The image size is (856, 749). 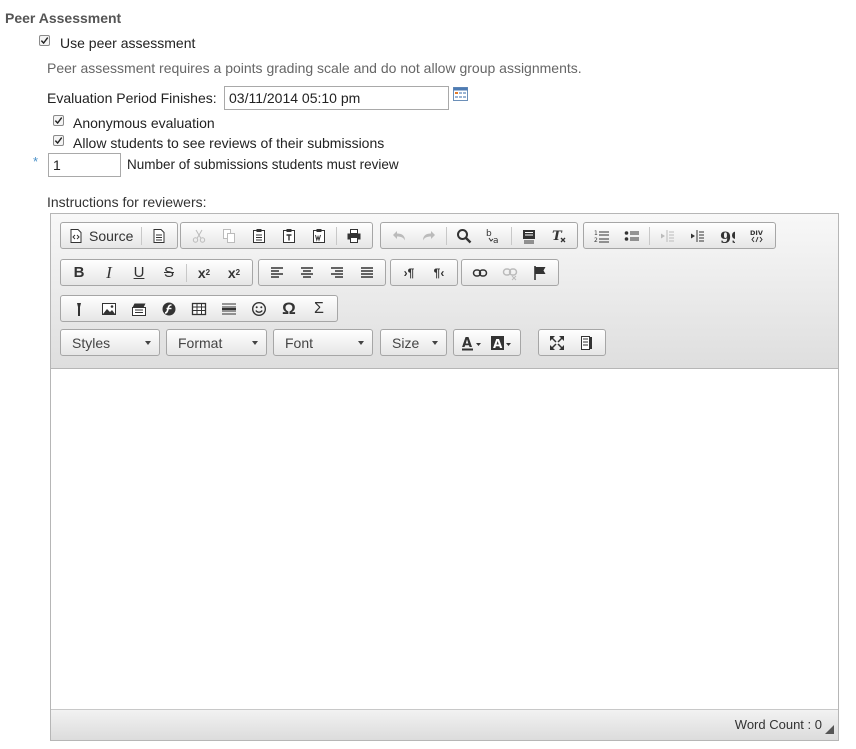 What do you see at coordinates (587, 343) in the screenshot?
I see `show-blocks-button` at bounding box center [587, 343].